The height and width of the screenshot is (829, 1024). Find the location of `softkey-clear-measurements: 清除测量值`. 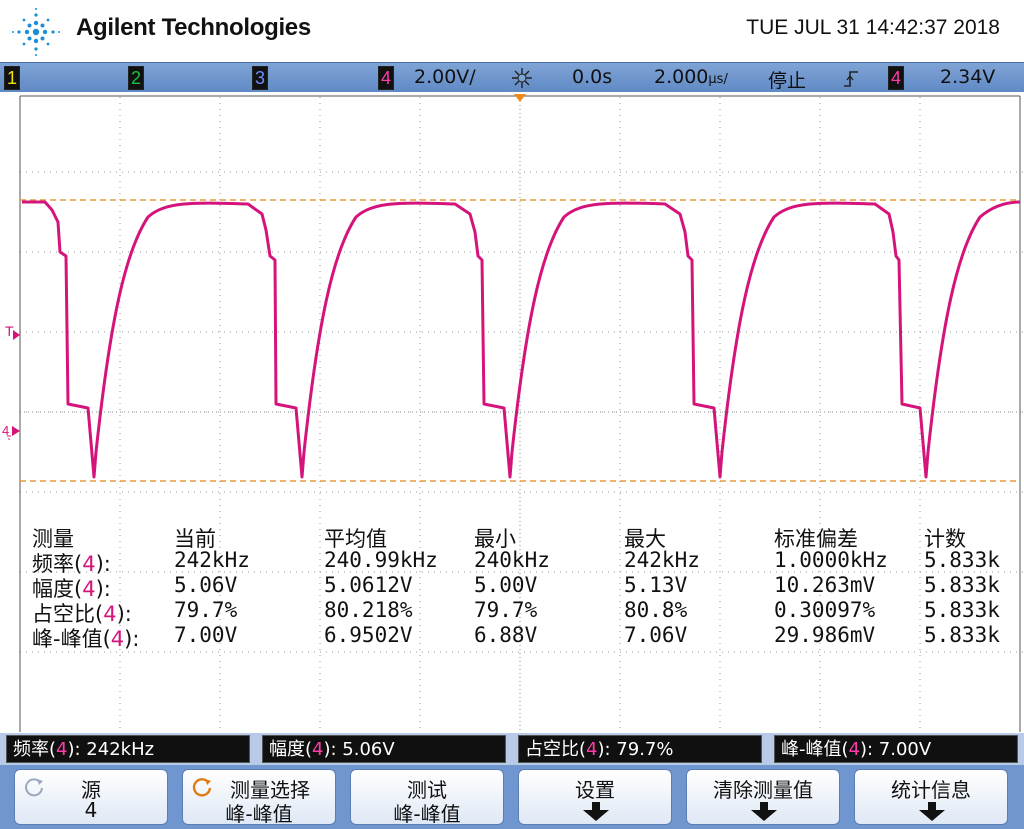

softkey-clear-measurements: 清除测量值 is located at coordinates (763, 797).